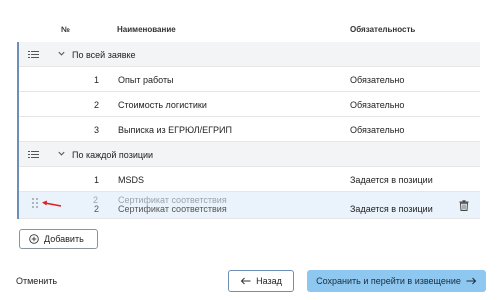  What do you see at coordinates (172, 209) in the screenshot?
I see `row-name: Сертификат соответствия` at bounding box center [172, 209].